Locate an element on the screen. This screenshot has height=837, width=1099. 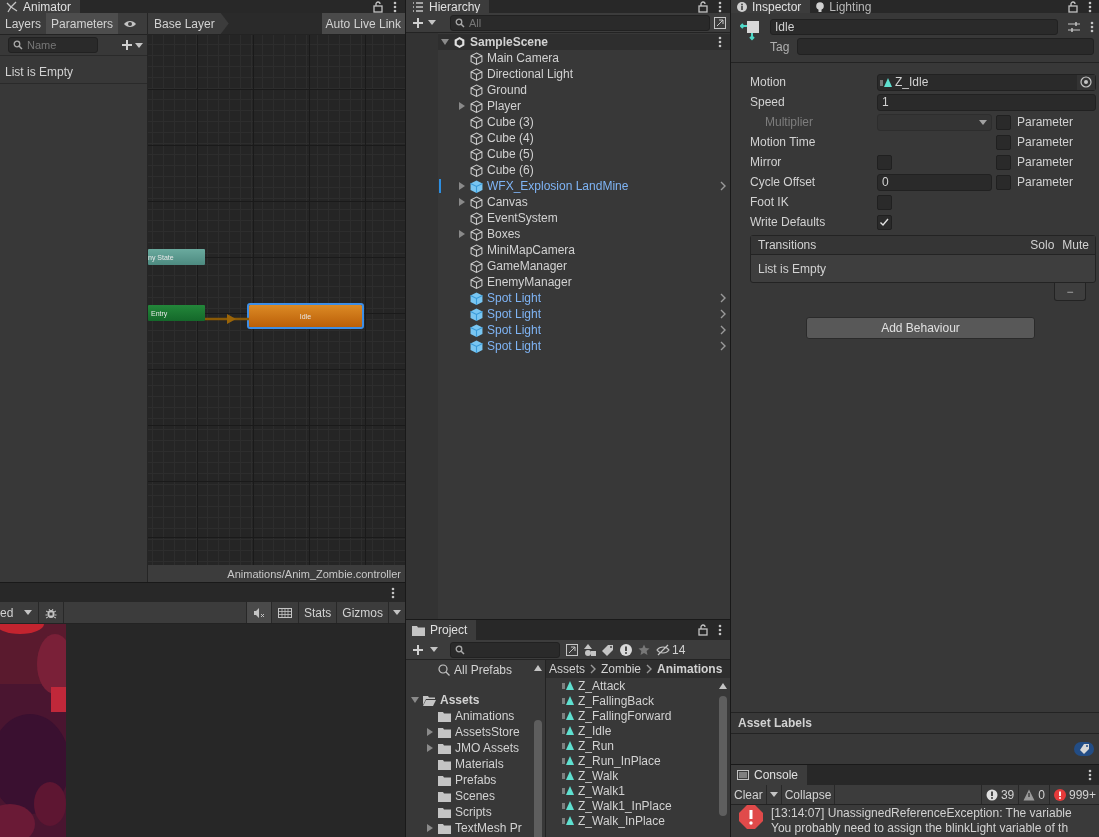
hierarchy-item: Cube (6) is located at coordinates (510, 170).